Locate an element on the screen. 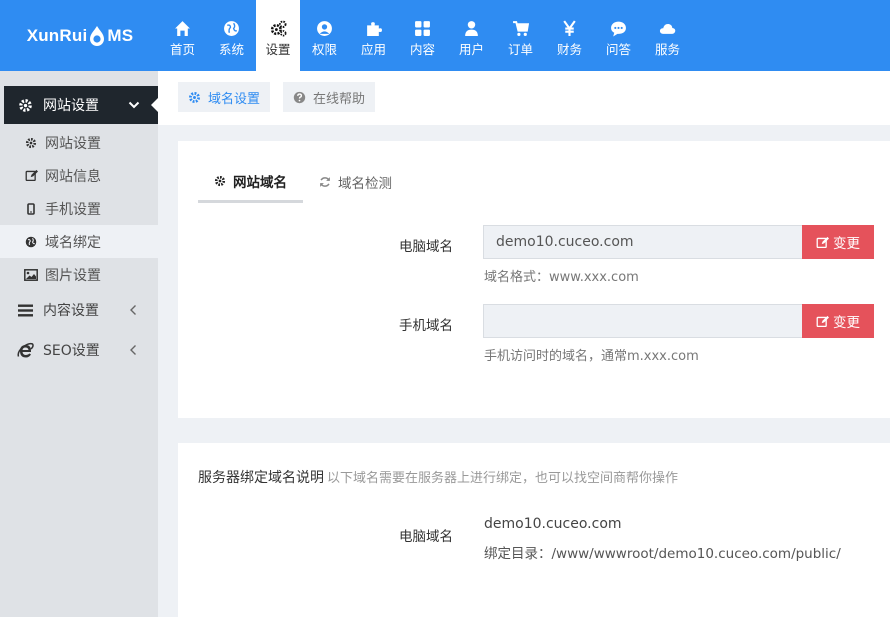 The height and width of the screenshot is (617, 890). sidebar-item-domain-binding: 域名绑定 is located at coordinates (79, 241).